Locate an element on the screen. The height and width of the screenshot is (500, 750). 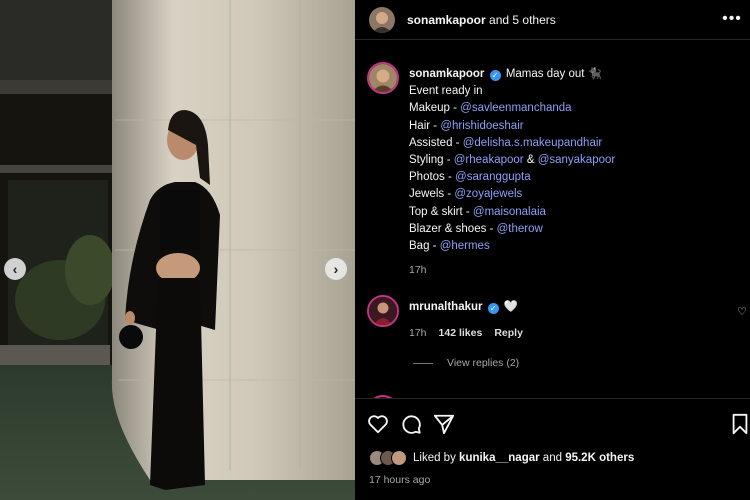
reply-button: Reply is located at coordinates (508, 333).